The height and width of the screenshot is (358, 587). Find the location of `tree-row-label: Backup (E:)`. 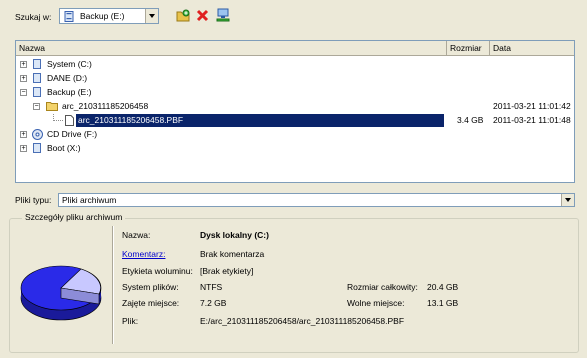

tree-row-label: Backup (E:) is located at coordinates (69, 92).